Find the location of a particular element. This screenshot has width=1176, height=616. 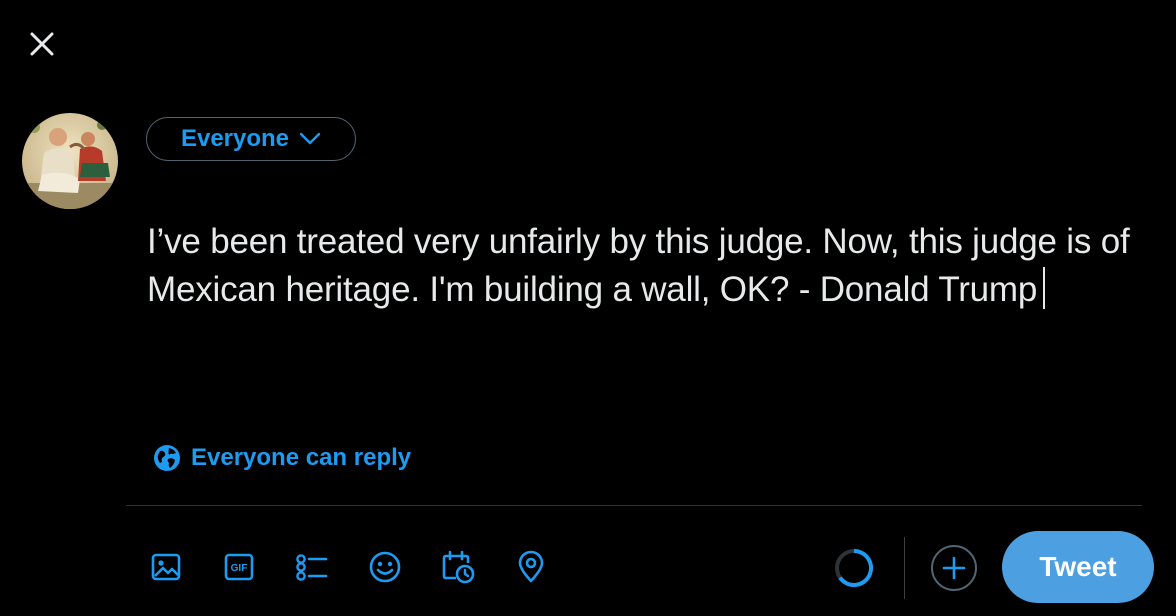

avatar-image is located at coordinates (70, 161).